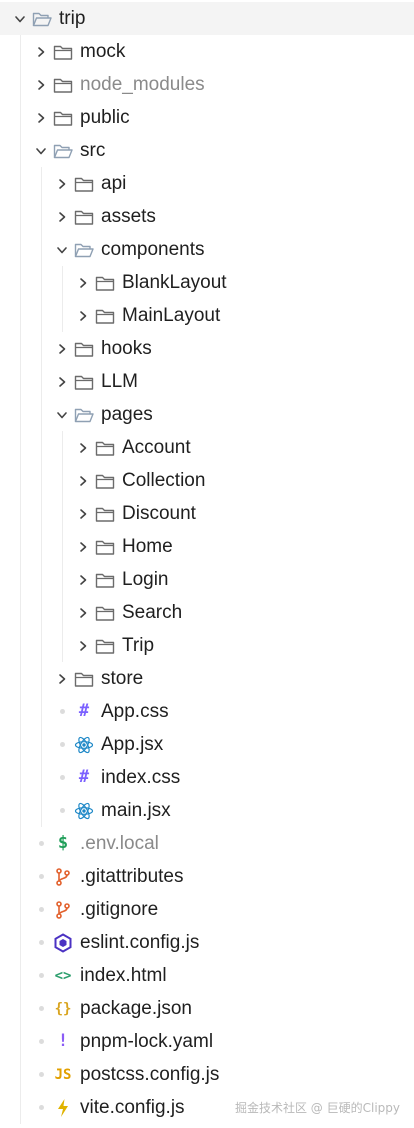 Image resolution: width=414 pixels, height=1128 pixels. I want to click on tree-folder-components: components, so click(207, 249).